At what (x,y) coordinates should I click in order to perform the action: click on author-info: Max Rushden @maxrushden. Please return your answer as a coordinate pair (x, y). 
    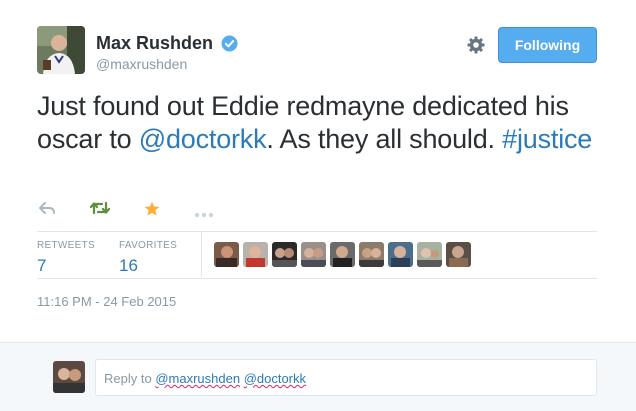
    Looking at the image, I should click on (167, 52).